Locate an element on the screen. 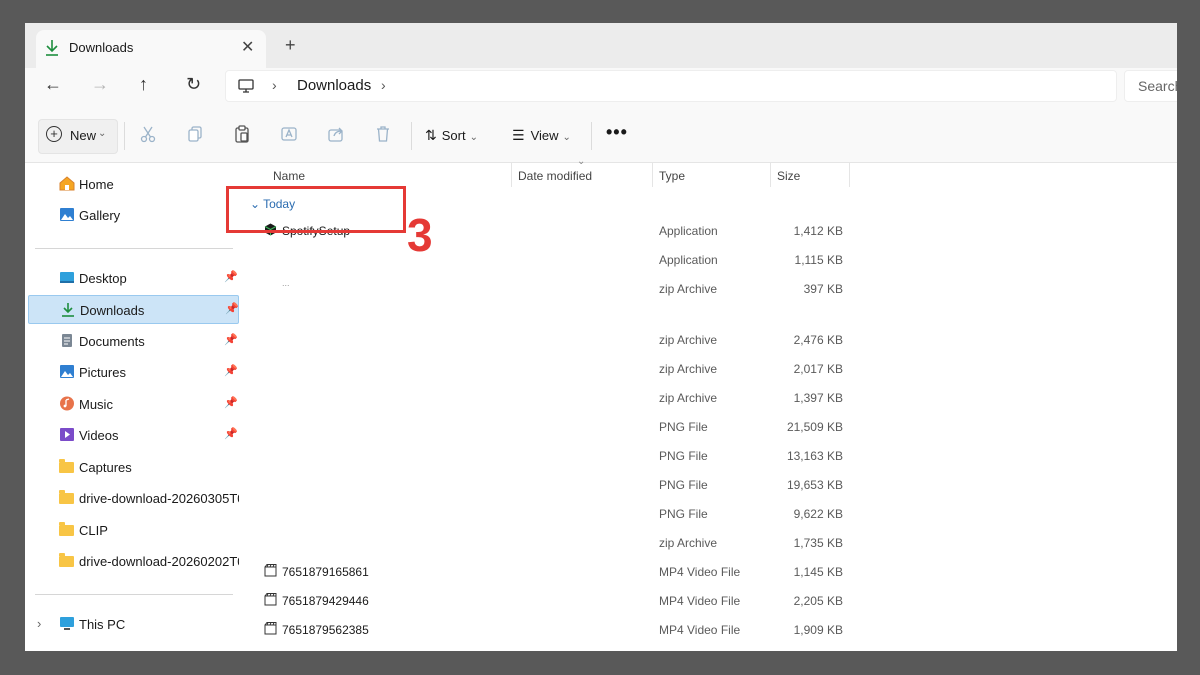  file-row: ... zip Archive 397 KB is located at coordinates (710, 288).